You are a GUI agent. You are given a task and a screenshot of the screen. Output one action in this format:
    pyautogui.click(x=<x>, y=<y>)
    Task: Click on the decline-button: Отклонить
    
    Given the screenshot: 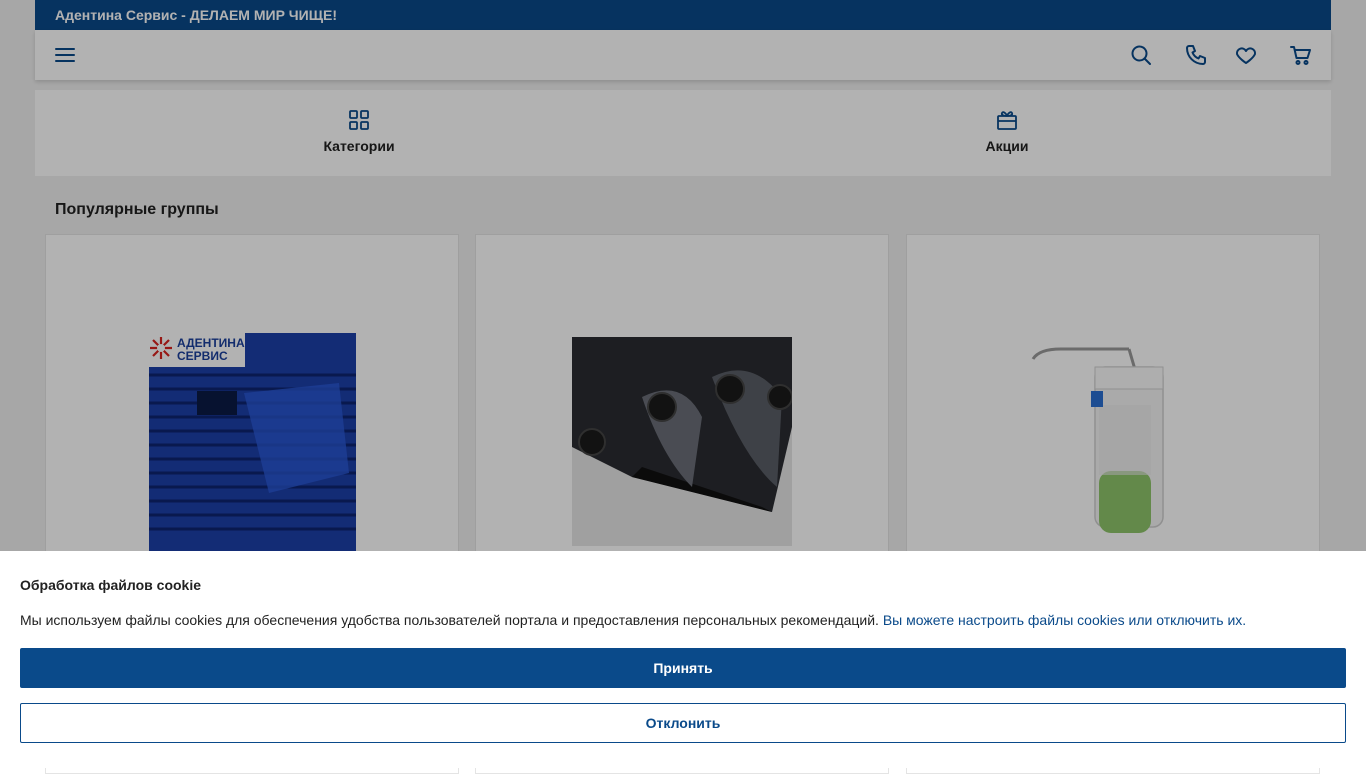 What is the action you would take?
    pyautogui.click(x=683, y=723)
    